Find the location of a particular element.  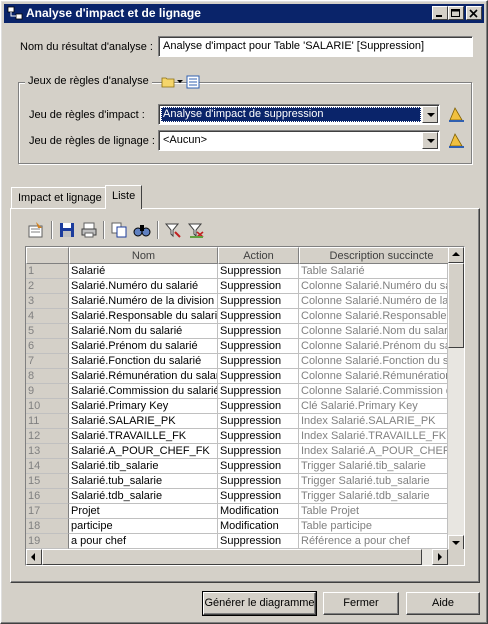

nom-cell: Salarié.Primary Key is located at coordinates (143, 406).